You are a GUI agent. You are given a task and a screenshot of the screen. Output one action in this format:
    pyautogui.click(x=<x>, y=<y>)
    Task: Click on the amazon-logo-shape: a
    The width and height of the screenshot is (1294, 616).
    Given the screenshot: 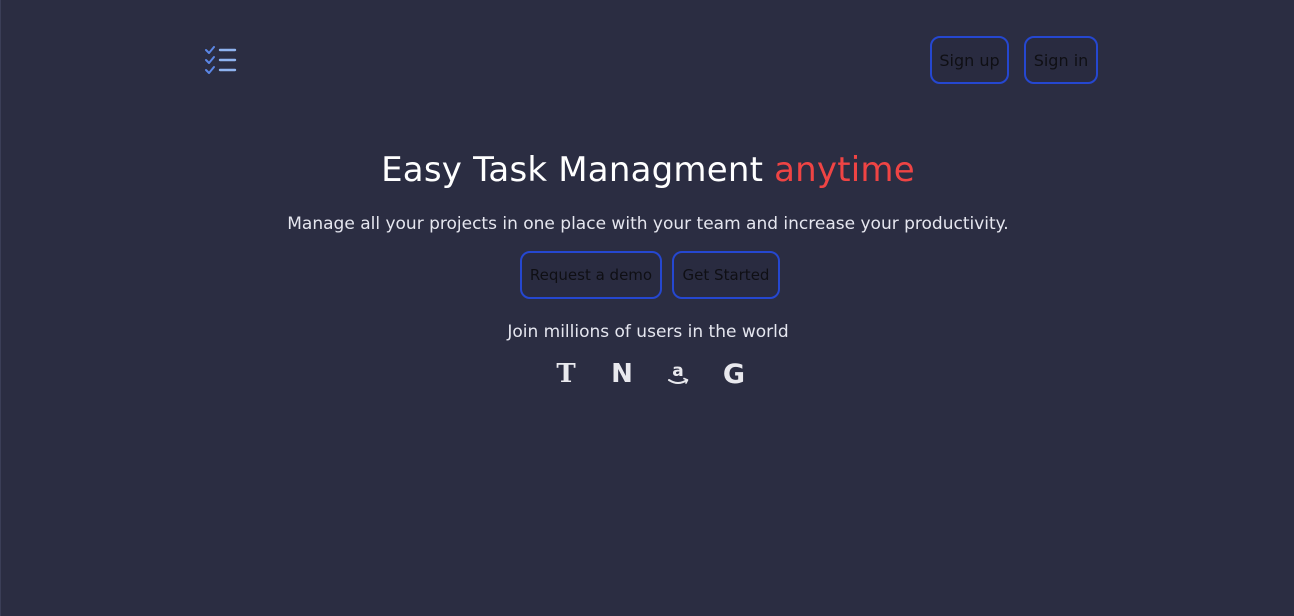 What is the action you would take?
    pyautogui.click(x=678, y=372)
    